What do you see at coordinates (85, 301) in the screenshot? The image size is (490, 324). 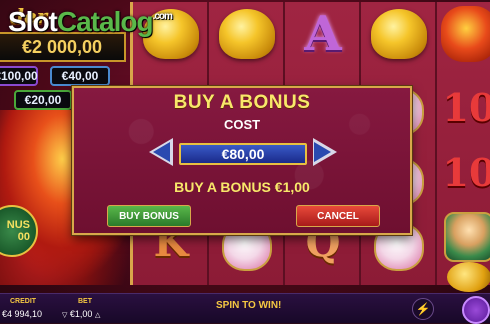 I see `bet-label: BET` at bounding box center [85, 301].